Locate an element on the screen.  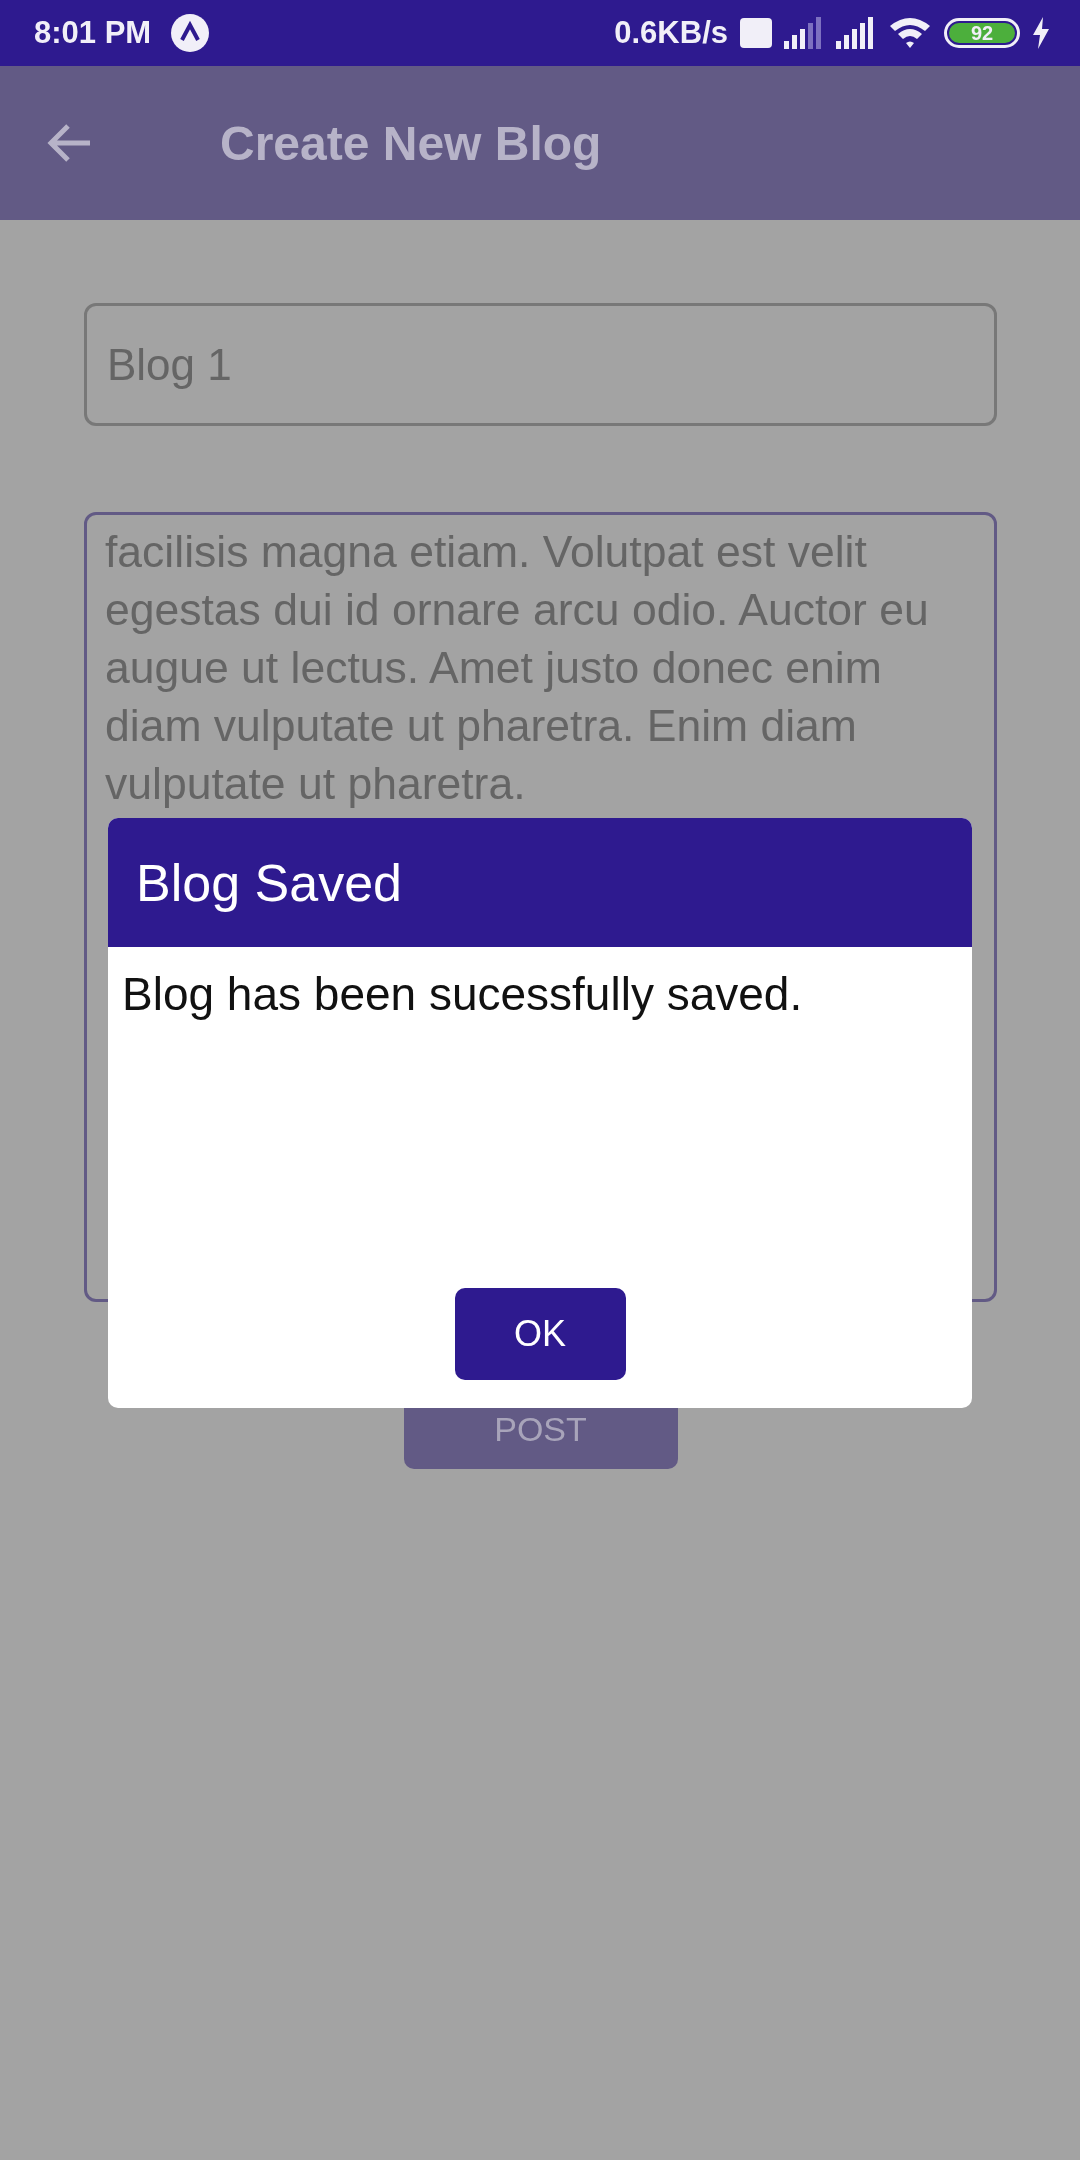
dialog-title: Blog Saved is located at coordinates (269, 882).